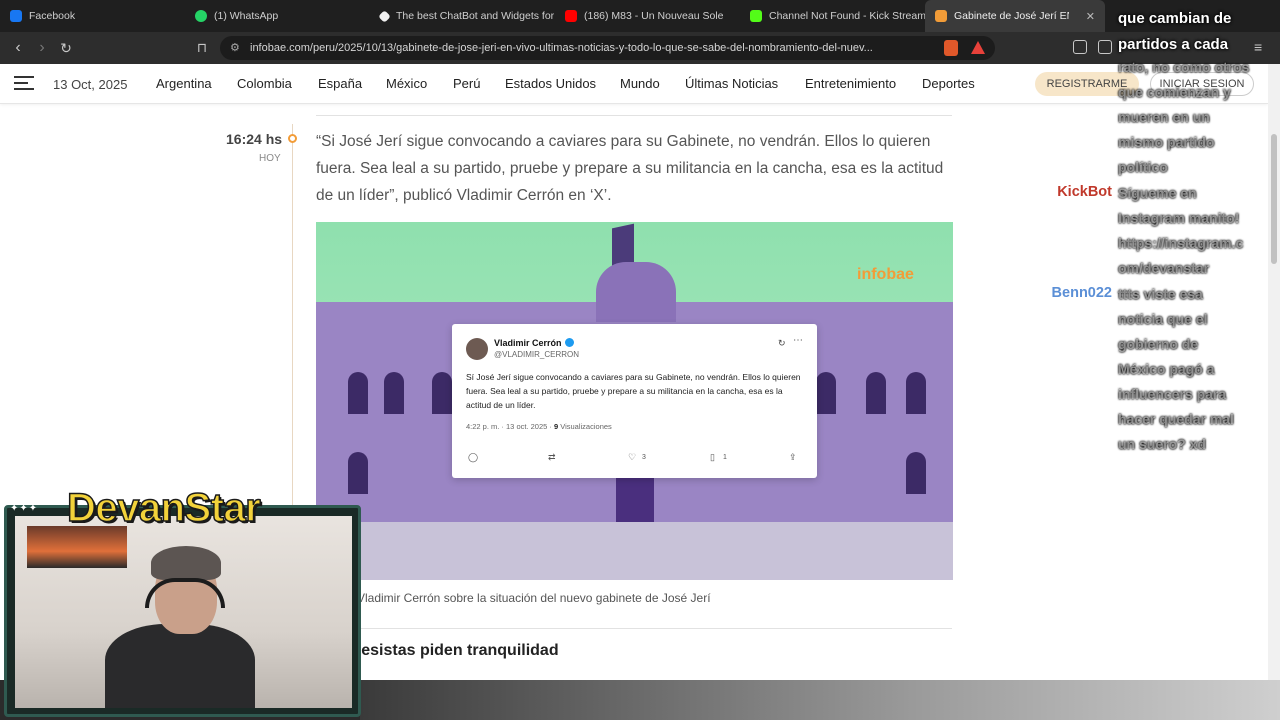  Describe the element at coordinates (340, 83) in the screenshot. I see `nav-espana: España` at that location.